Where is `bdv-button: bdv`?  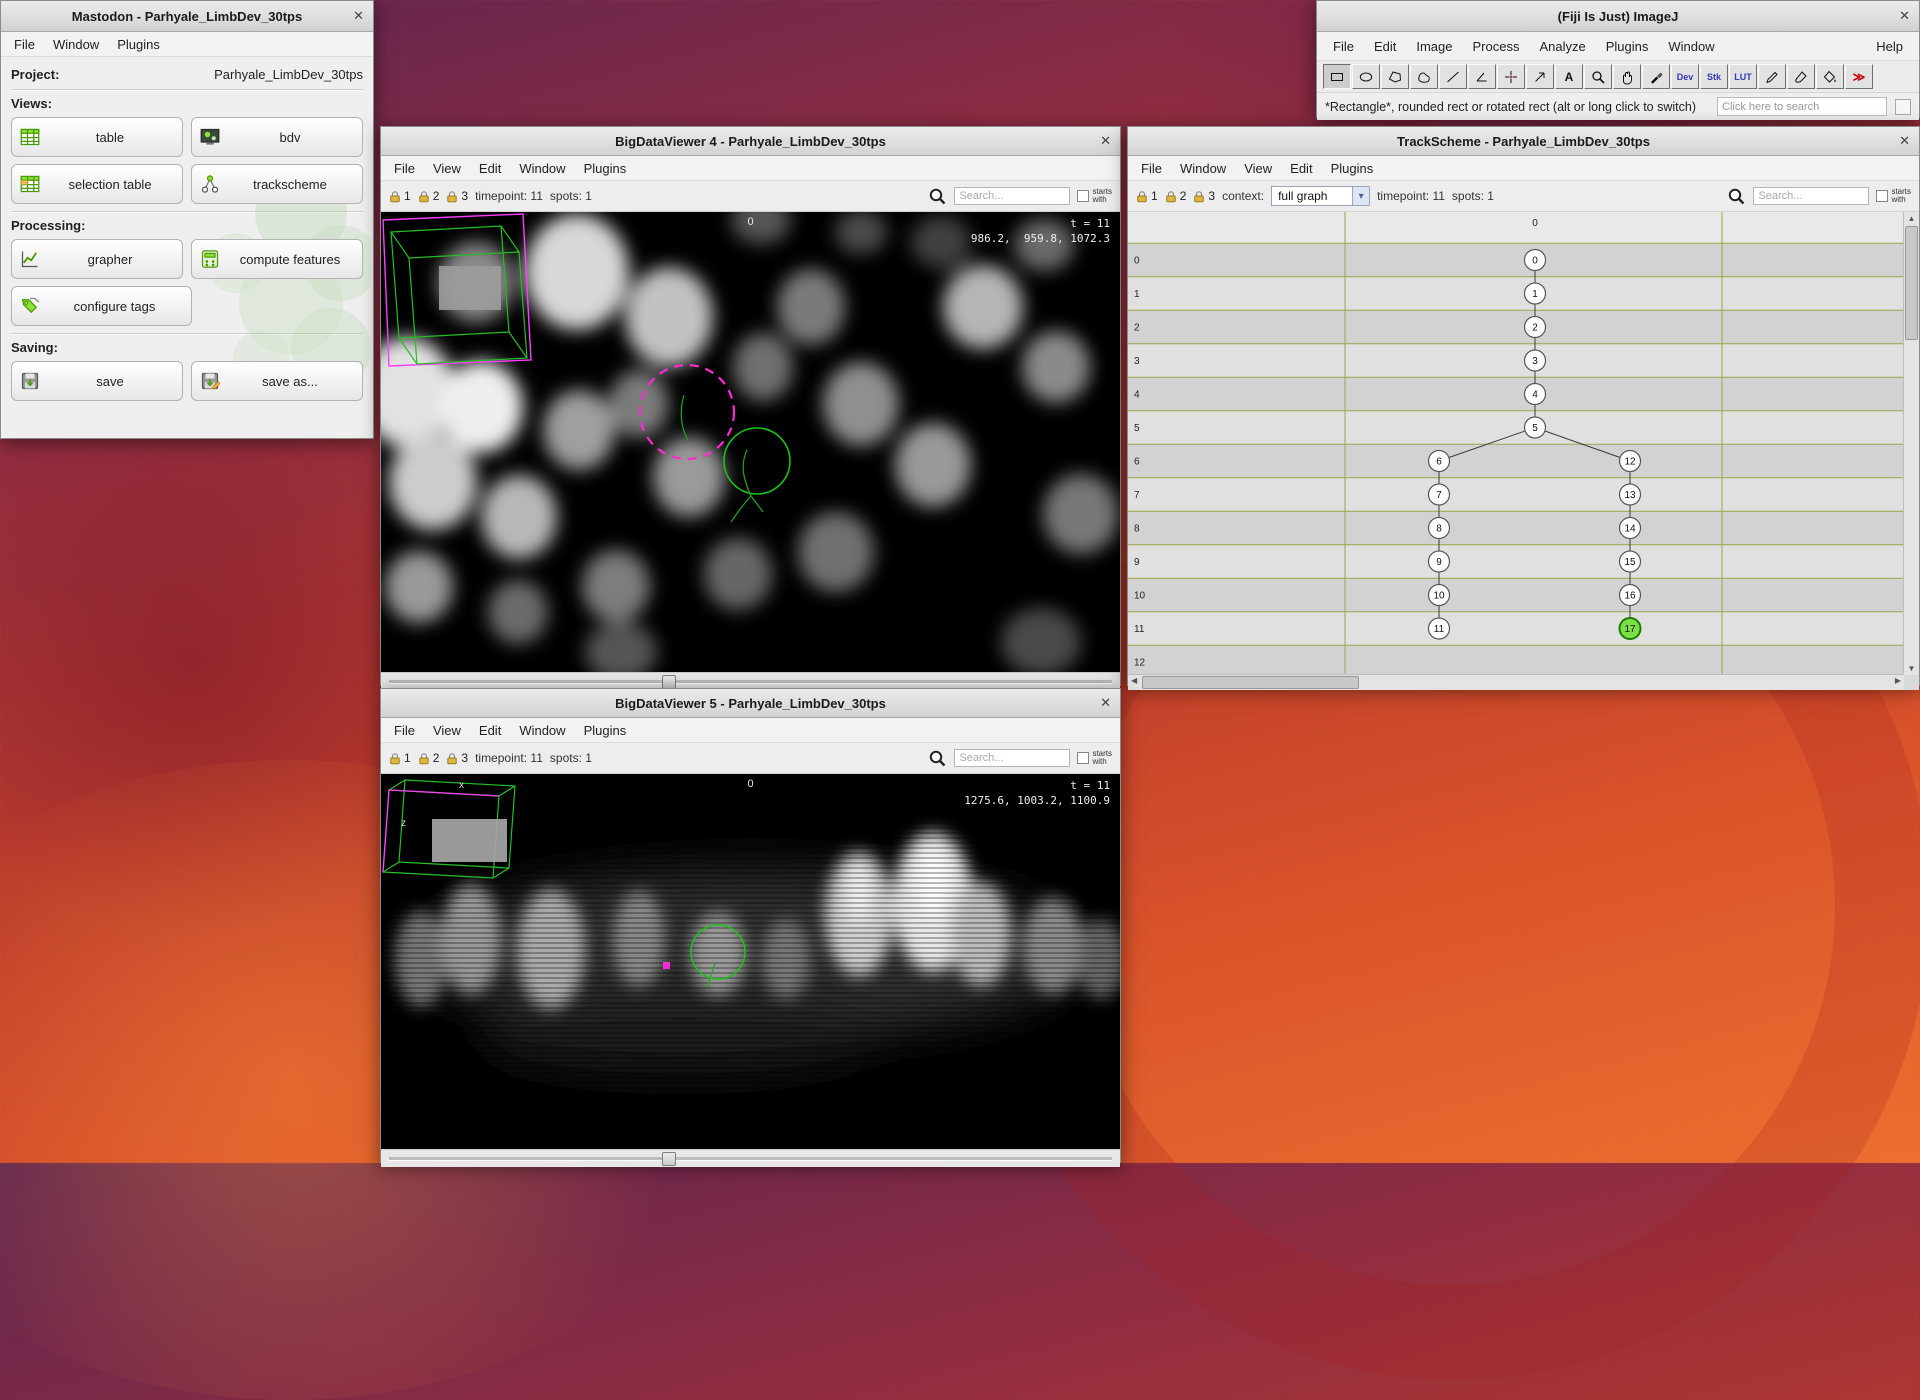
bdv-button: bdv is located at coordinates (277, 137).